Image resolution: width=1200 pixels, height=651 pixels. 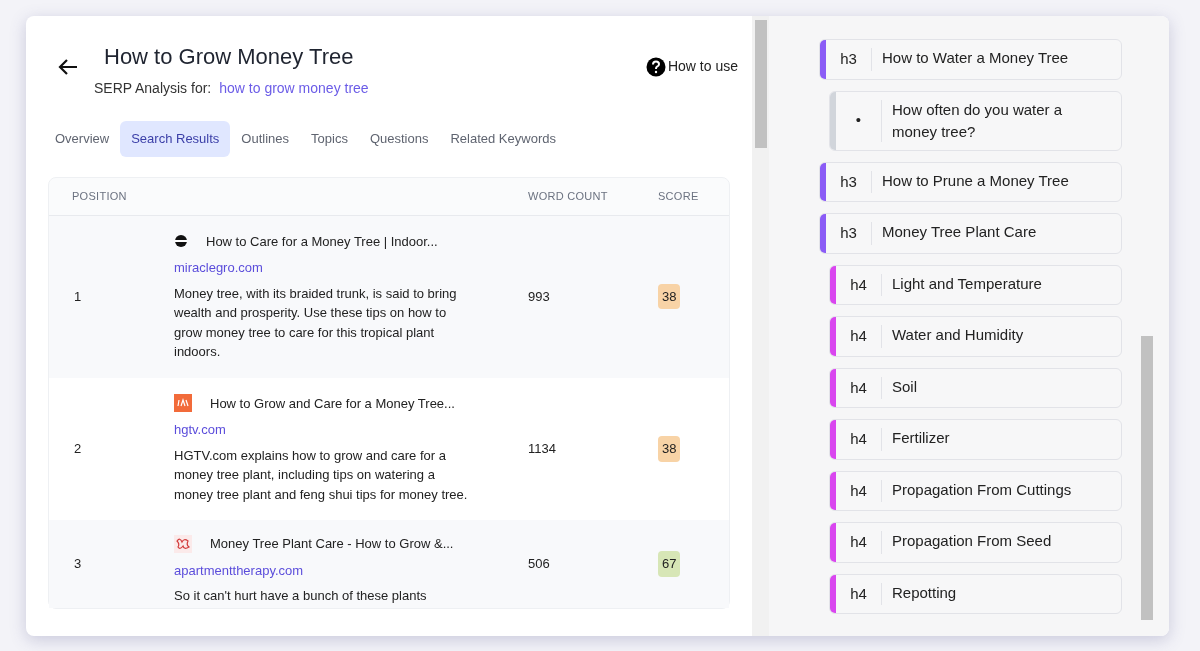 What do you see at coordinates (339, 430) in the screenshot?
I see `domain-link: hgtv.com` at bounding box center [339, 430].